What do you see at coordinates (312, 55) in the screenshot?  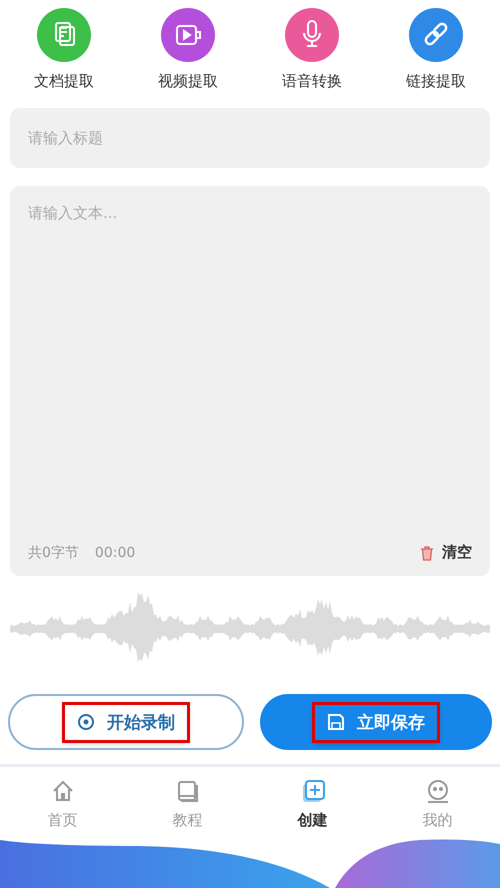 I see `tool-item: 语音转换` at bounding box center [312, 55].